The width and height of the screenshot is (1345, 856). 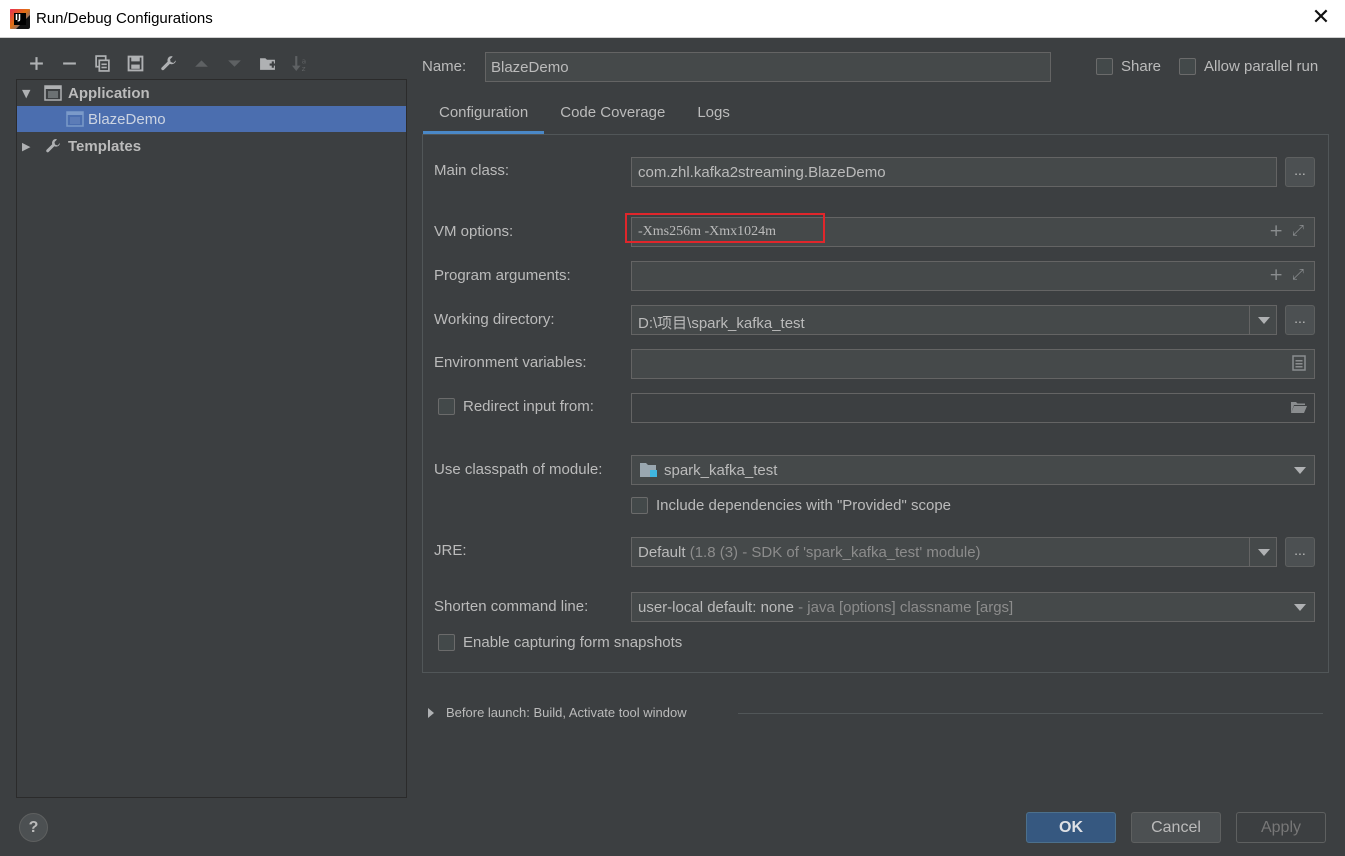 I want to click on tab-logs: Logs, so click(x=713, y=116).